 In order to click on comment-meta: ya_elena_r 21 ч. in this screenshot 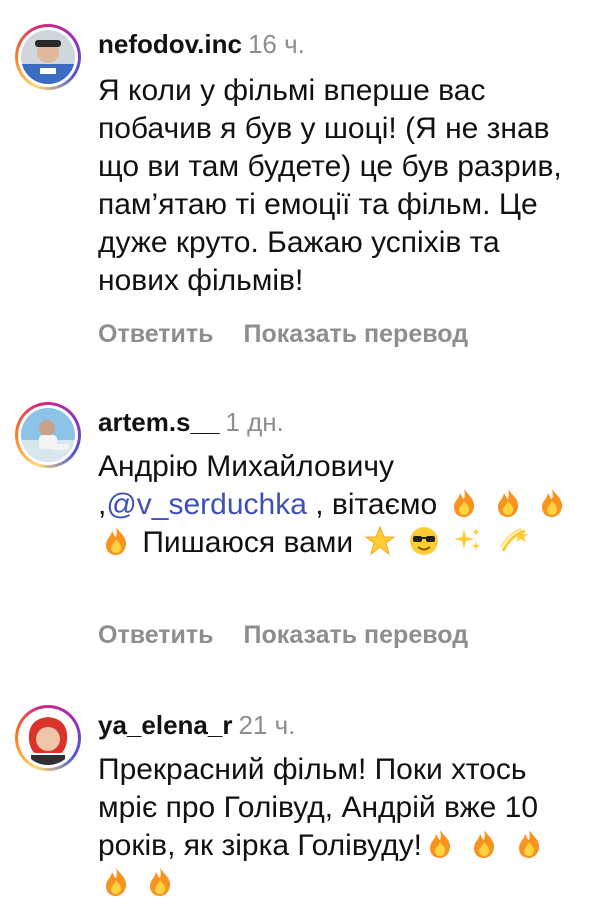, I will do `click(196, 725)`.